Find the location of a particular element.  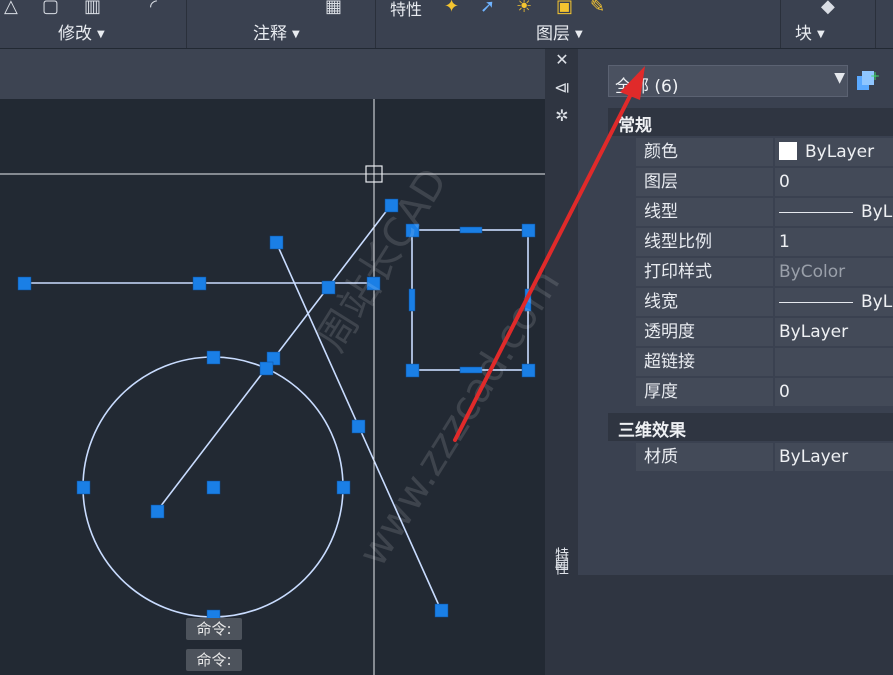

gear-icon: ✲ is located at coordinates (562, 116).